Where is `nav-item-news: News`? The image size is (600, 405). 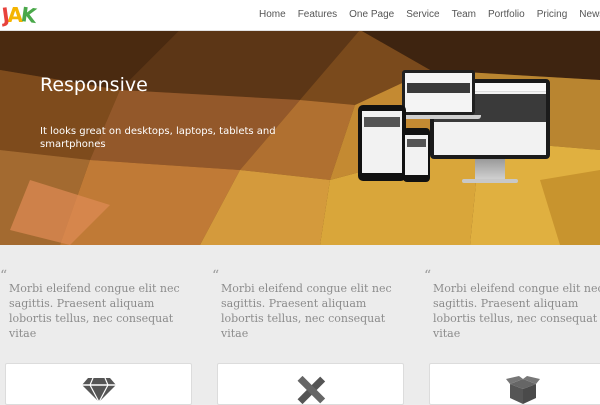
nav-item-news: News is located at coordinates (589, 15).